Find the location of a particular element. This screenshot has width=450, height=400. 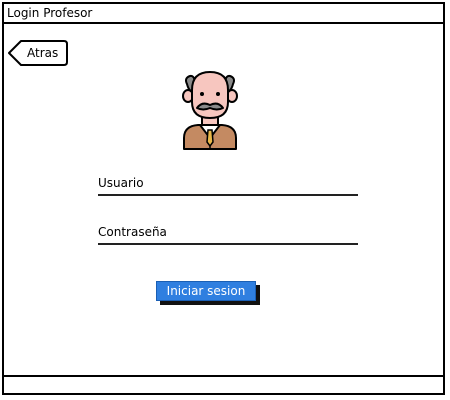

teacher-avatar-icon is located at coordinates (210, 110).